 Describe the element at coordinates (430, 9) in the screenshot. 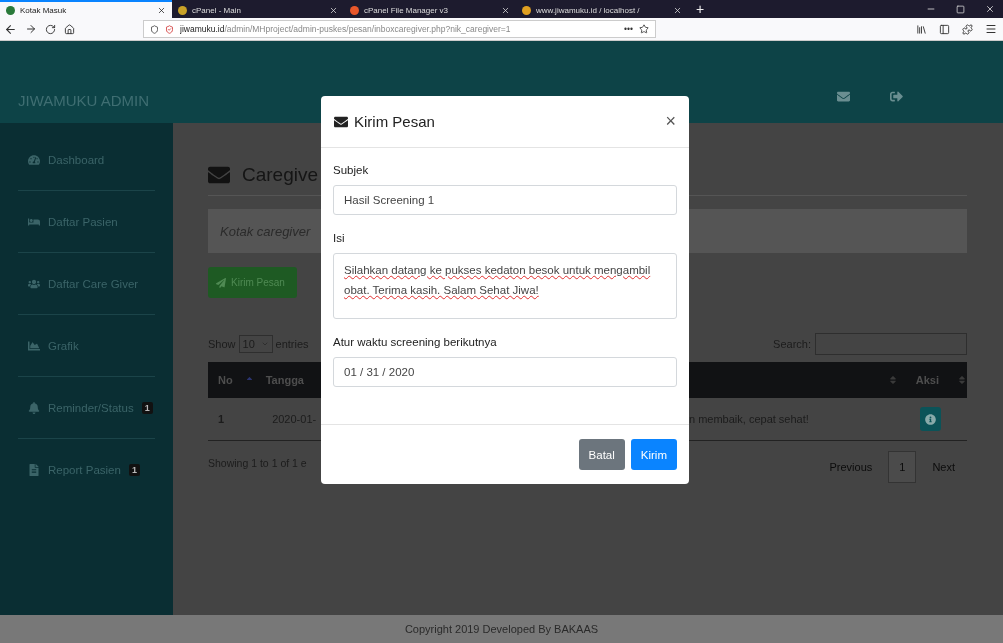

I see `browser-tab: cPanel File Manager v3` at that location.